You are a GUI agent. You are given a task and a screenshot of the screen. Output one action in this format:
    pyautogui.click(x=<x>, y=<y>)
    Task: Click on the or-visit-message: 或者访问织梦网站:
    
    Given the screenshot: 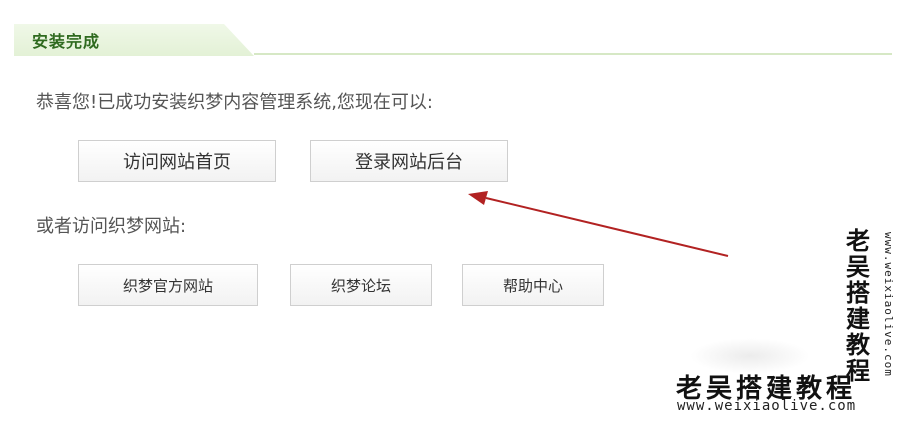 What is the action you would take?
    pyautogui.click(x=111, y=226)
    